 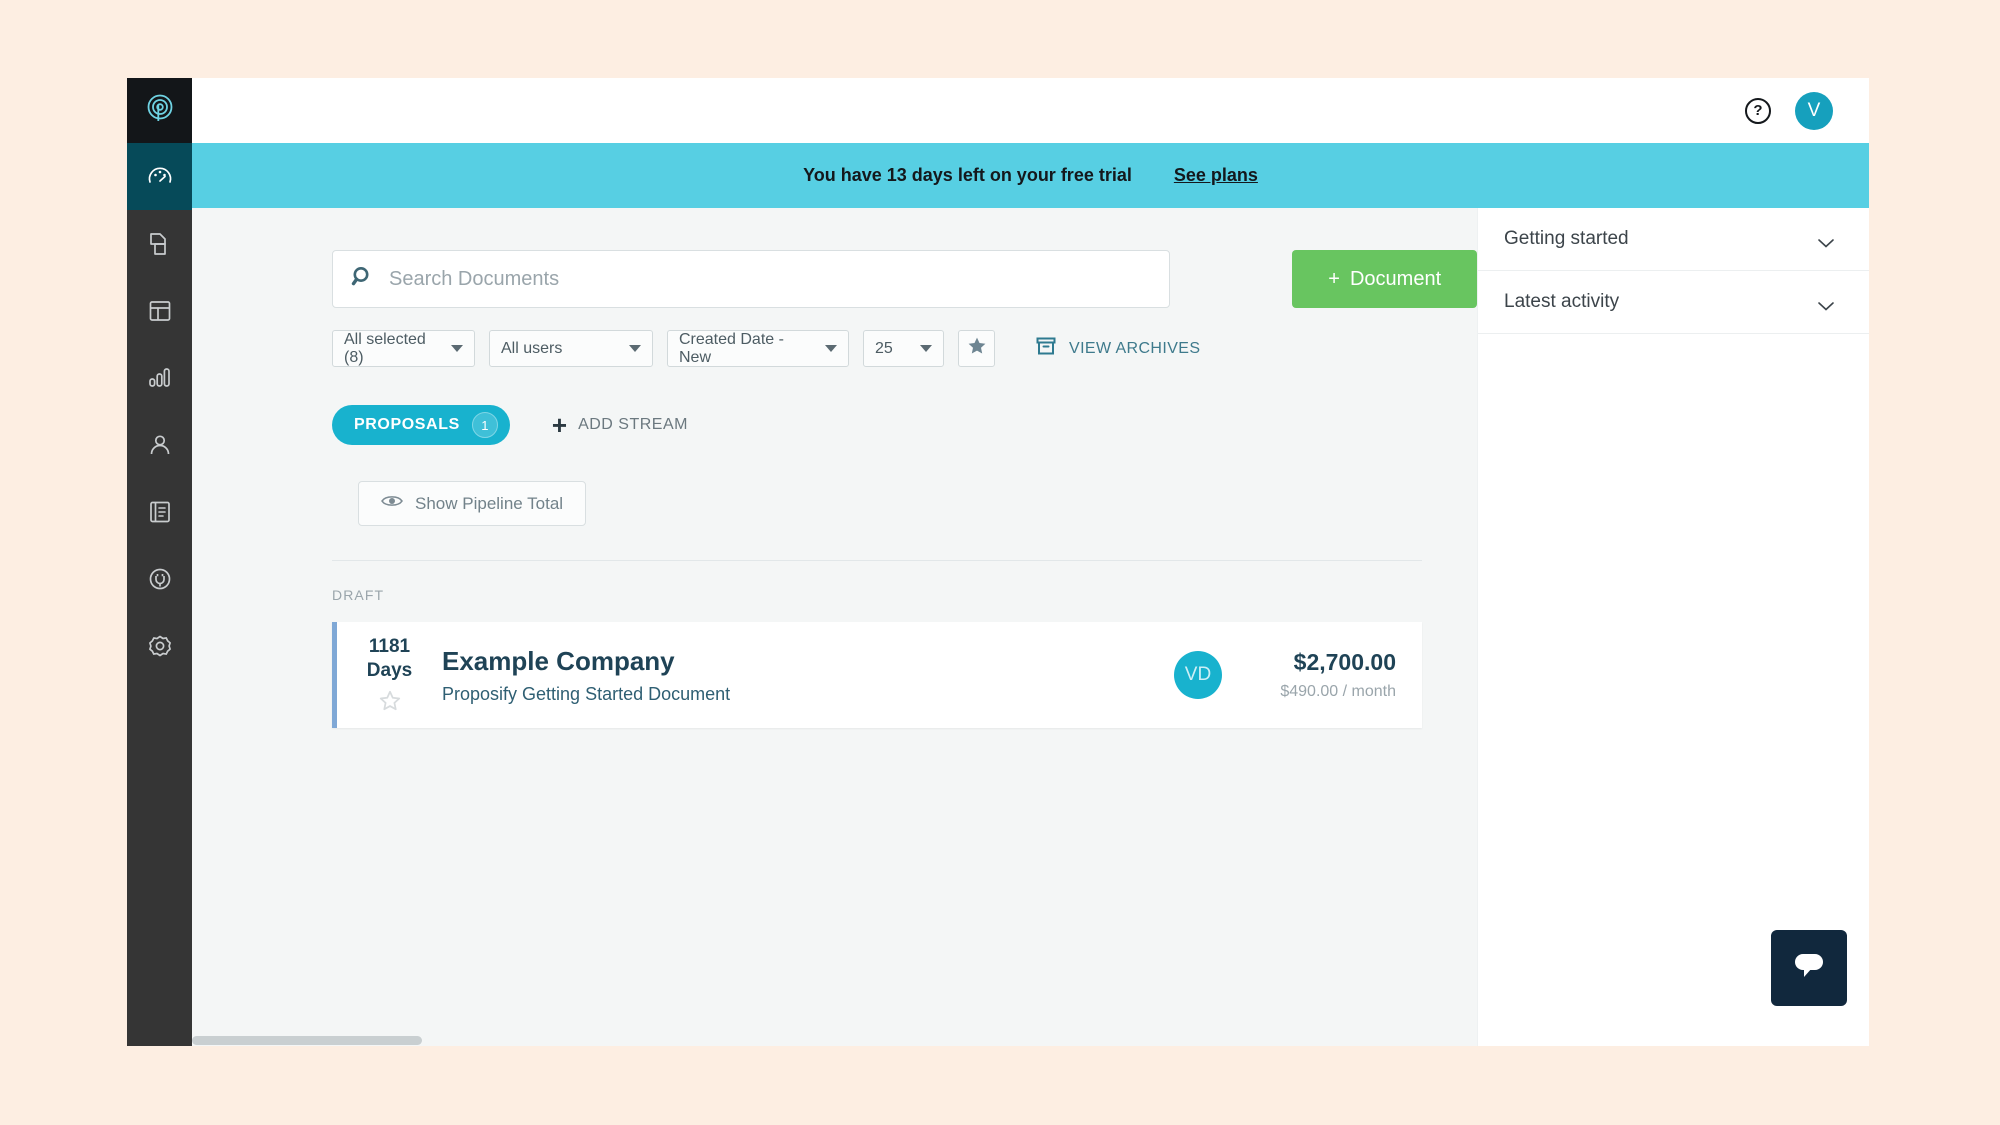 I want to click on page-size-filter-label: 25, so click(x=884, y=348).